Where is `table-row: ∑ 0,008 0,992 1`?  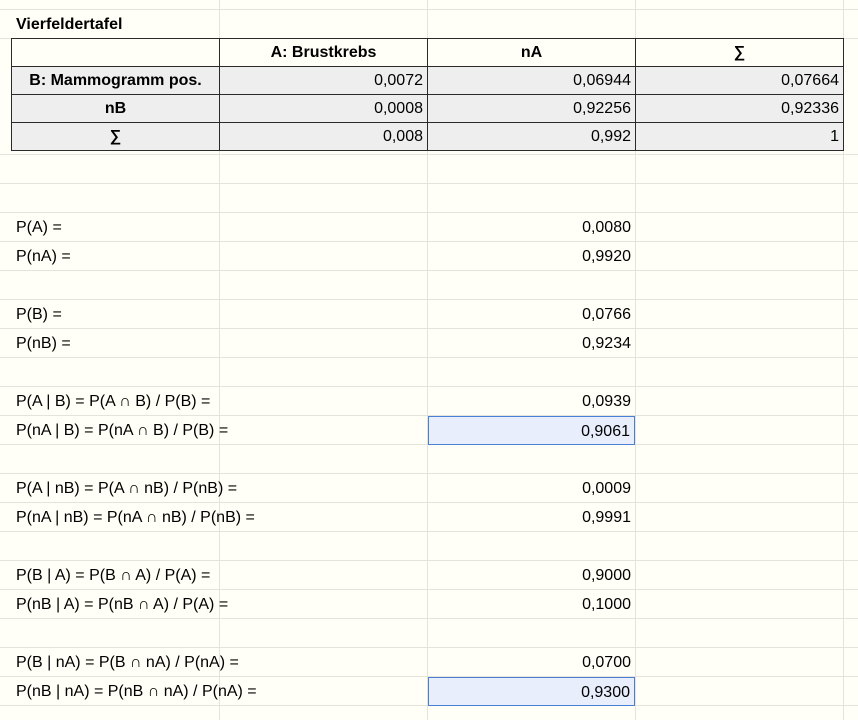
table-row: ∑ 0,008 0,992 1 is located at coordinates (427, 136).